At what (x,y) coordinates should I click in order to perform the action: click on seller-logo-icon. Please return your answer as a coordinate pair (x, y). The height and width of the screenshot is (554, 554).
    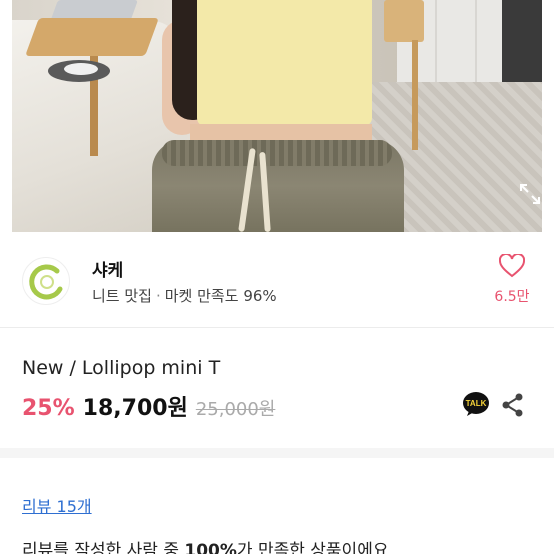
    Looking at the image, I should click on (46, 282).